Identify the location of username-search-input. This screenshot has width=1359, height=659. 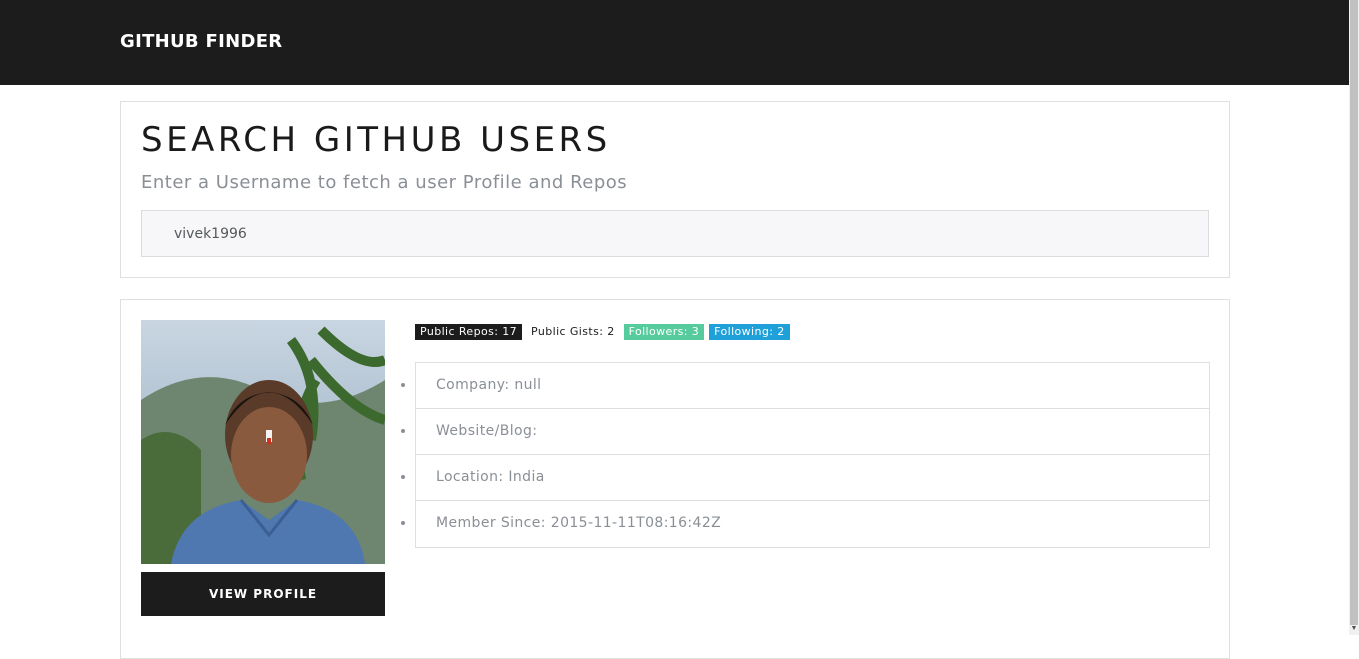
(675, 233).